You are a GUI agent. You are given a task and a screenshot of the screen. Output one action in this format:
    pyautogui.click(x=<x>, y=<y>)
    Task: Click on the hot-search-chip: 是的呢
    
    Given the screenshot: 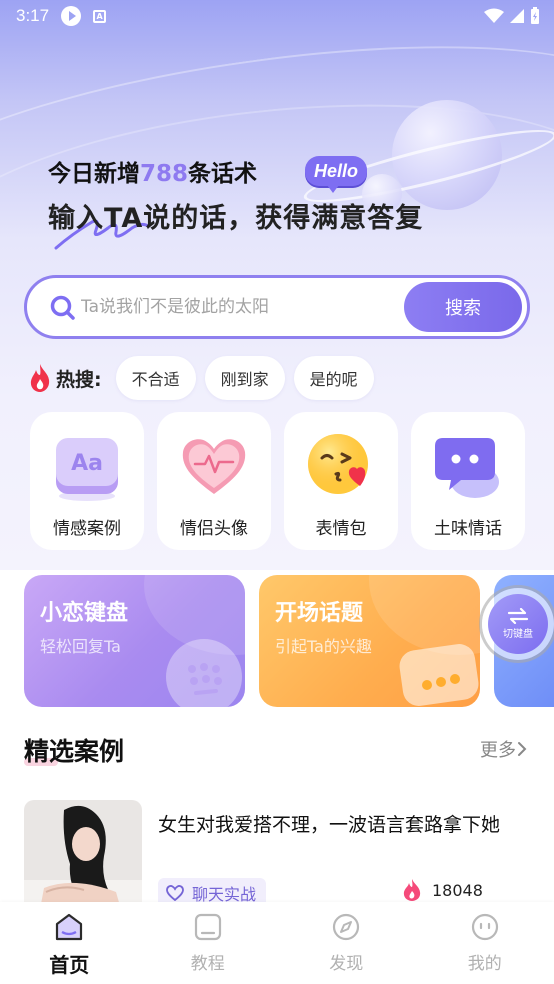 What is the action you would take?
    pyautogui.click(x=333, y=378)
    